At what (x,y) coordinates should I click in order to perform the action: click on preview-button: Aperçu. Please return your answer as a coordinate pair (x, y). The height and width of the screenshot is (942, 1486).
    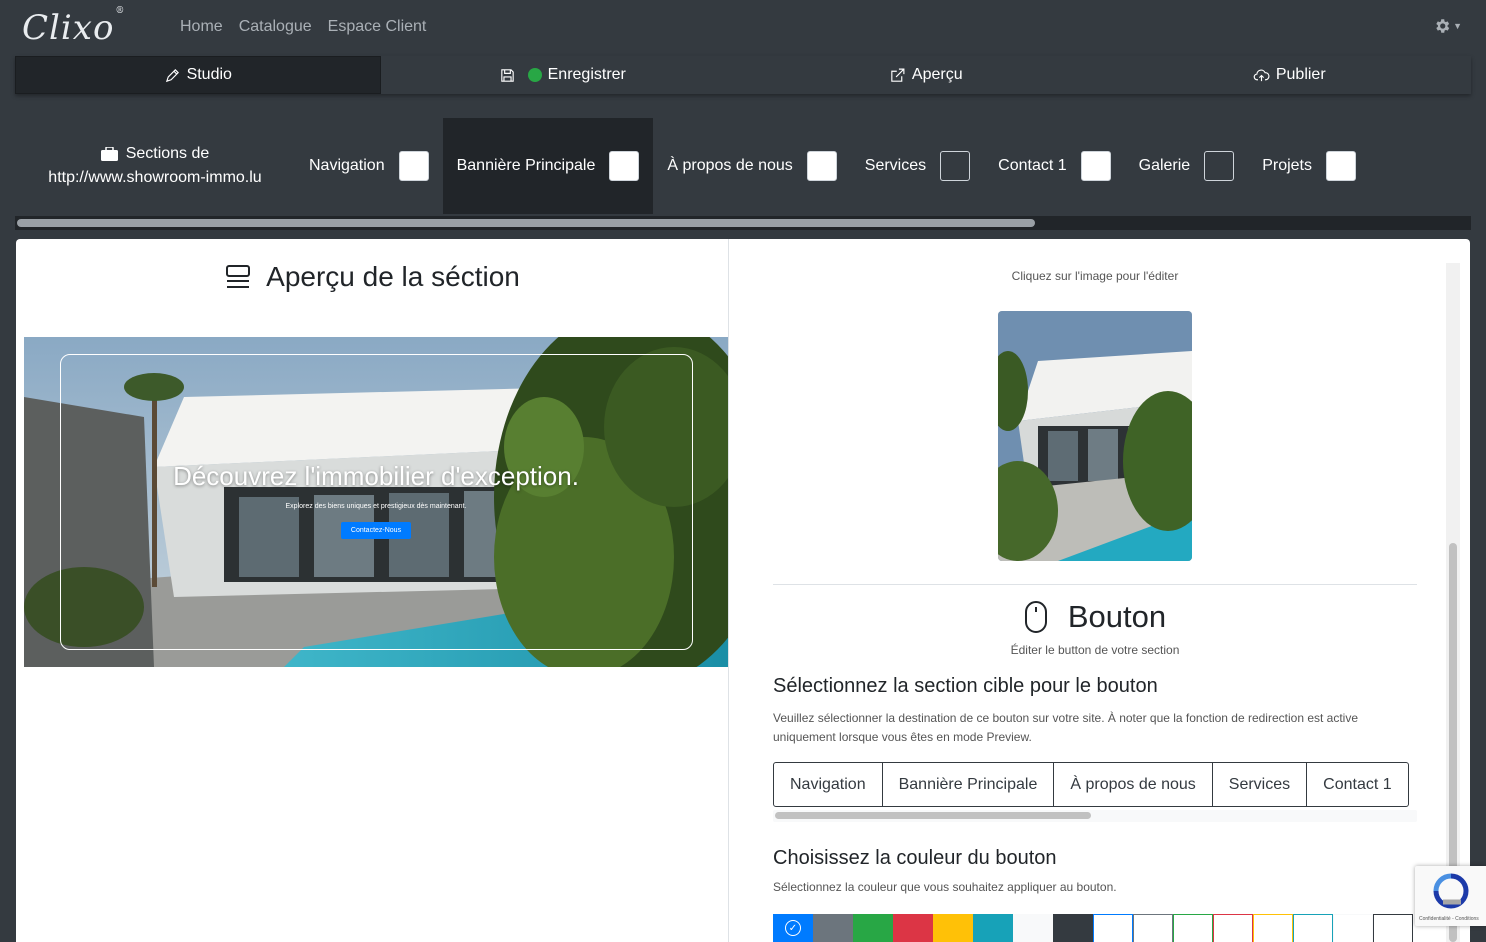
    Looking at the image, I should click on (926, 75).